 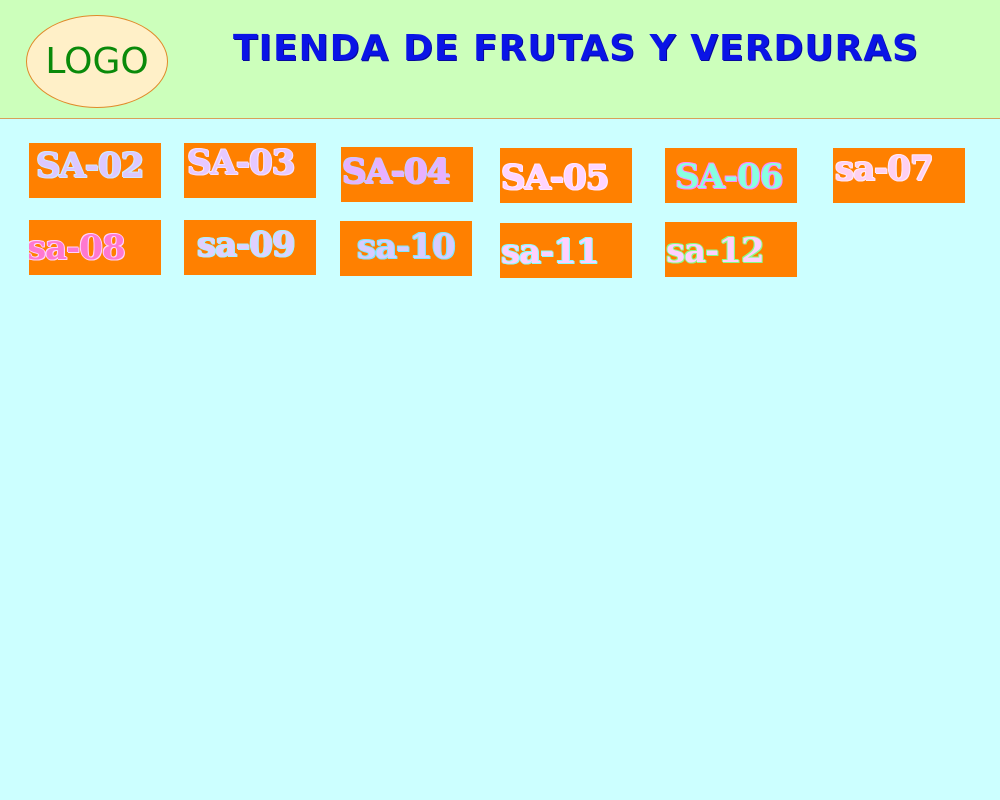 I want to click on product-tile-sa-08: sa-08, so click(x=95, y=247).